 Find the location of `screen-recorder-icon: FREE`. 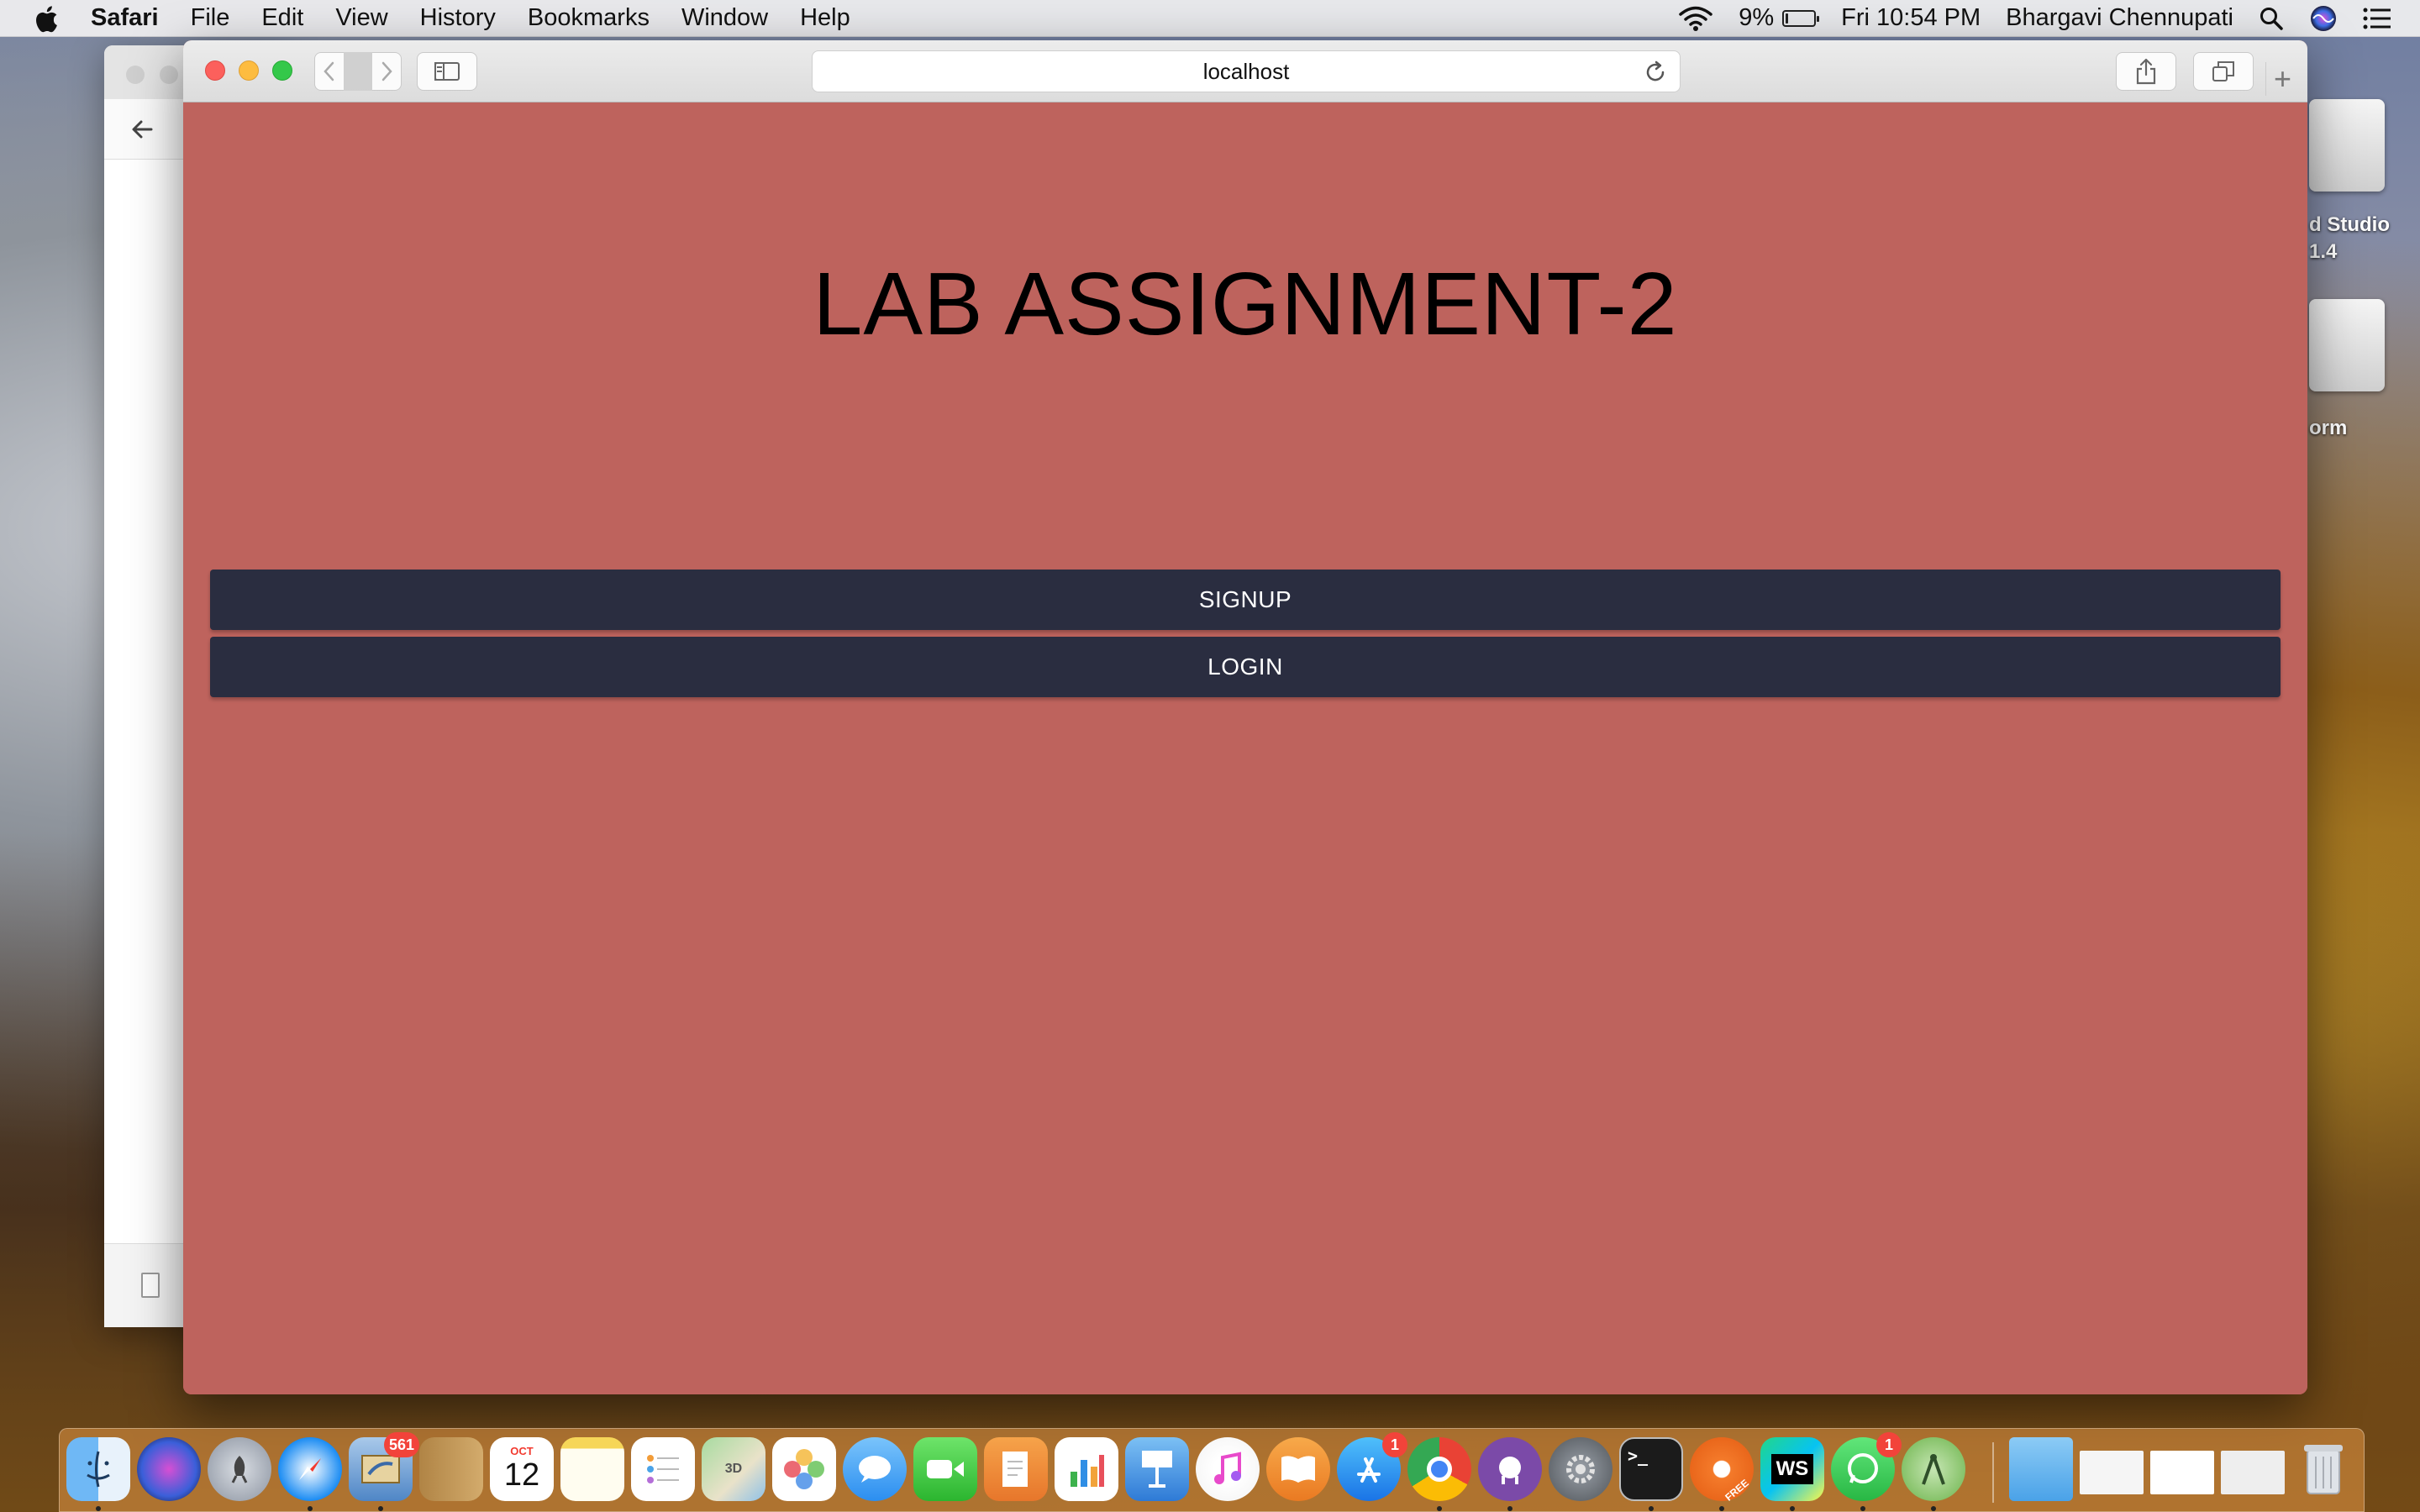

screen-recorder-icon: FREE is located at coordinates (1722, 1470).